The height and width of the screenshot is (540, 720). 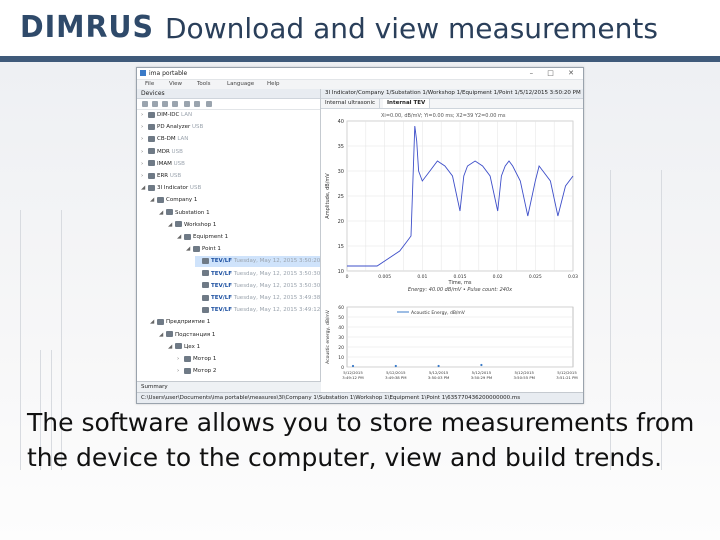 What do you see at coordinates (230, 115) in the screenshot?
I see `tree-item: › DIM-IDC LAN` at bounding box center [230, 115].